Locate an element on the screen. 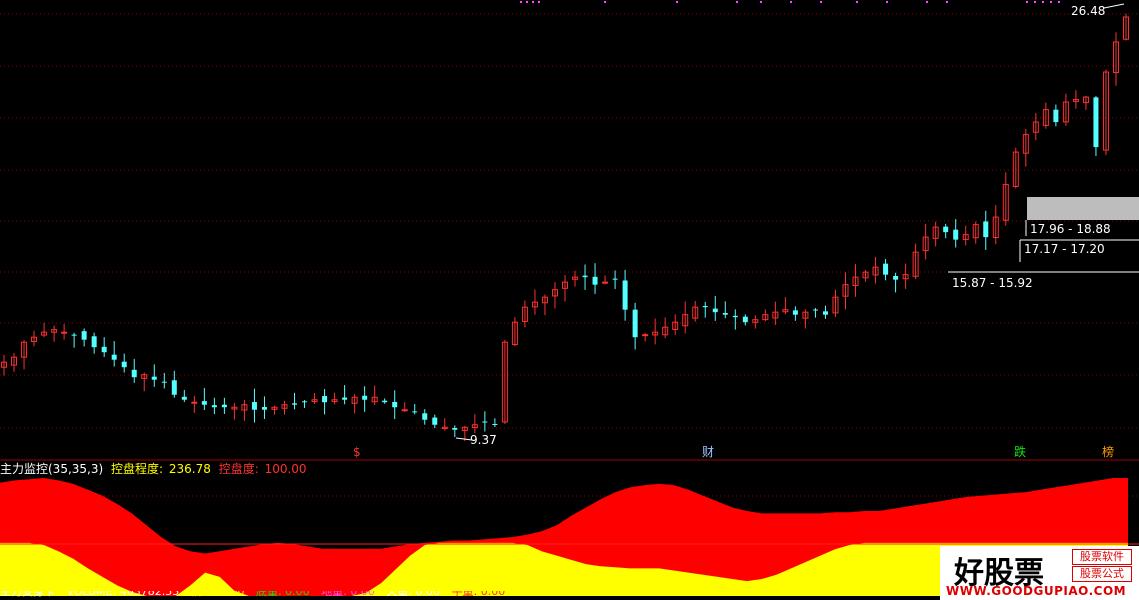 The height and width of the screenshot is (600, 1139). status-item-volume: VOLUME: 463782.53 is located at coordinates (123, 594).